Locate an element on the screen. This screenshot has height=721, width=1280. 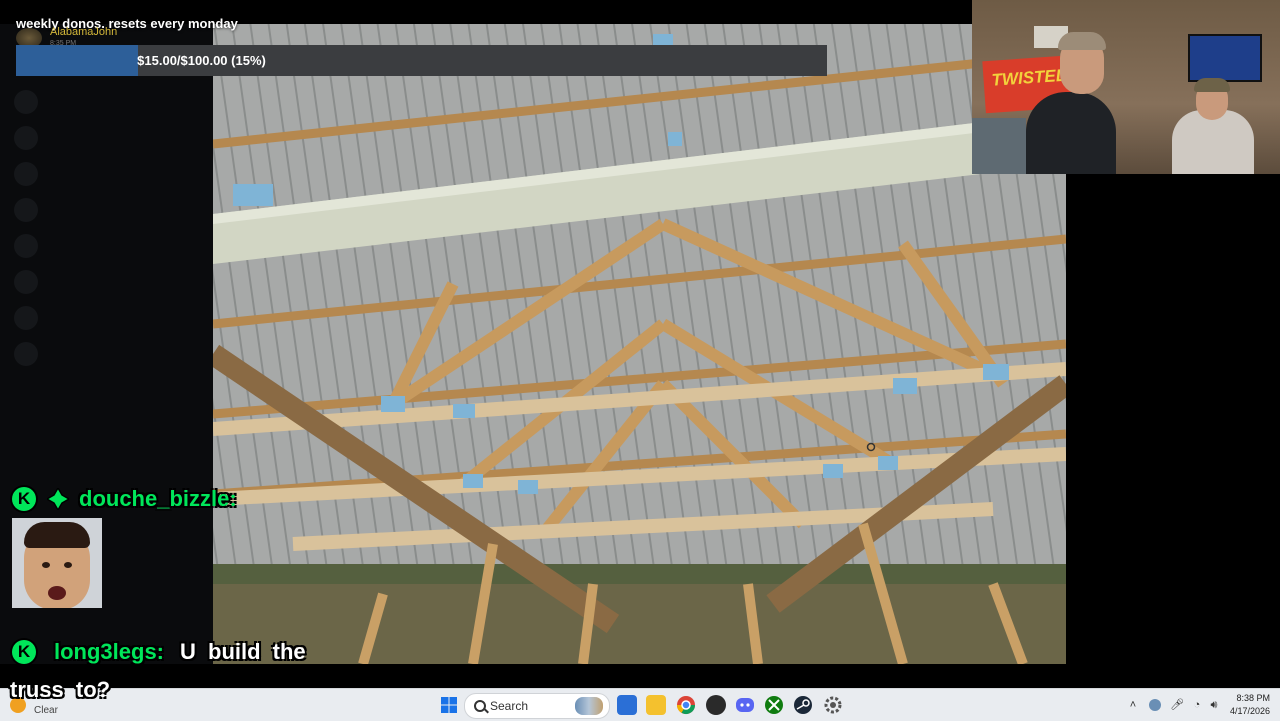
file-explorer-icon is located at coordinates (656, 705).